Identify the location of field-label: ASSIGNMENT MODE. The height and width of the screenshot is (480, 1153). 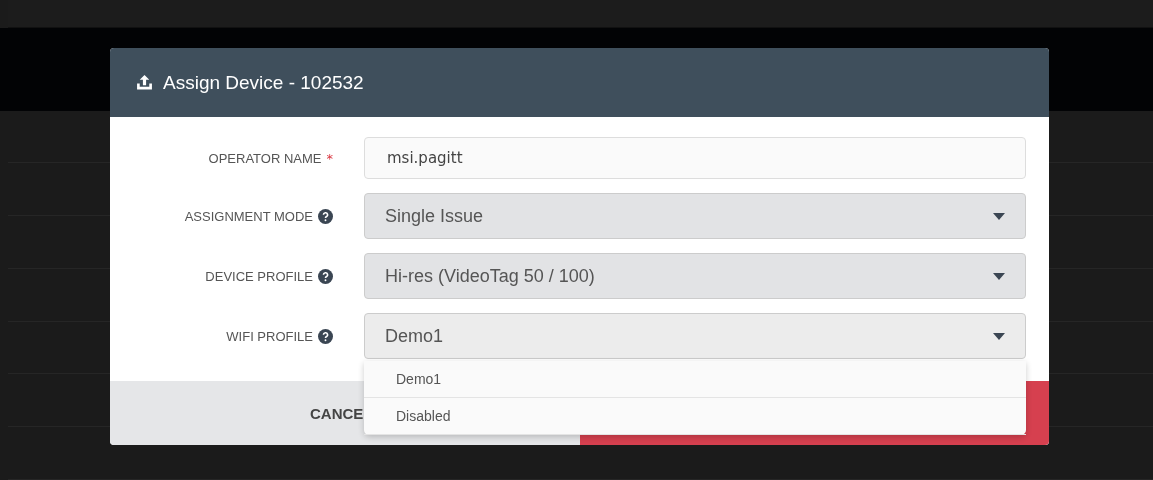
(248, 216).